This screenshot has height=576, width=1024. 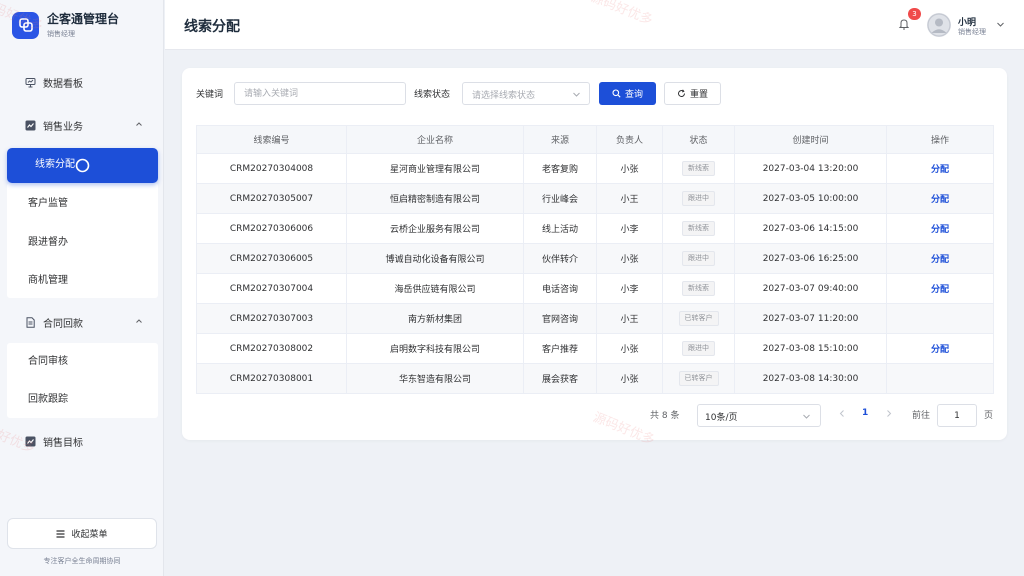 I want to click on sidebar-group-targets: 销售目标, so click(x=82, y=441).